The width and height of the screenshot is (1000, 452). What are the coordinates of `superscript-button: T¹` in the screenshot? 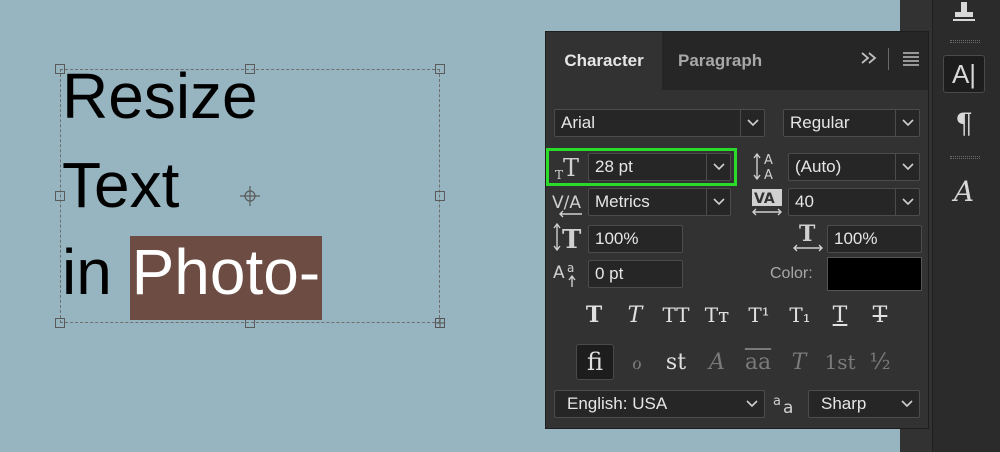 It's located at (759, 315).